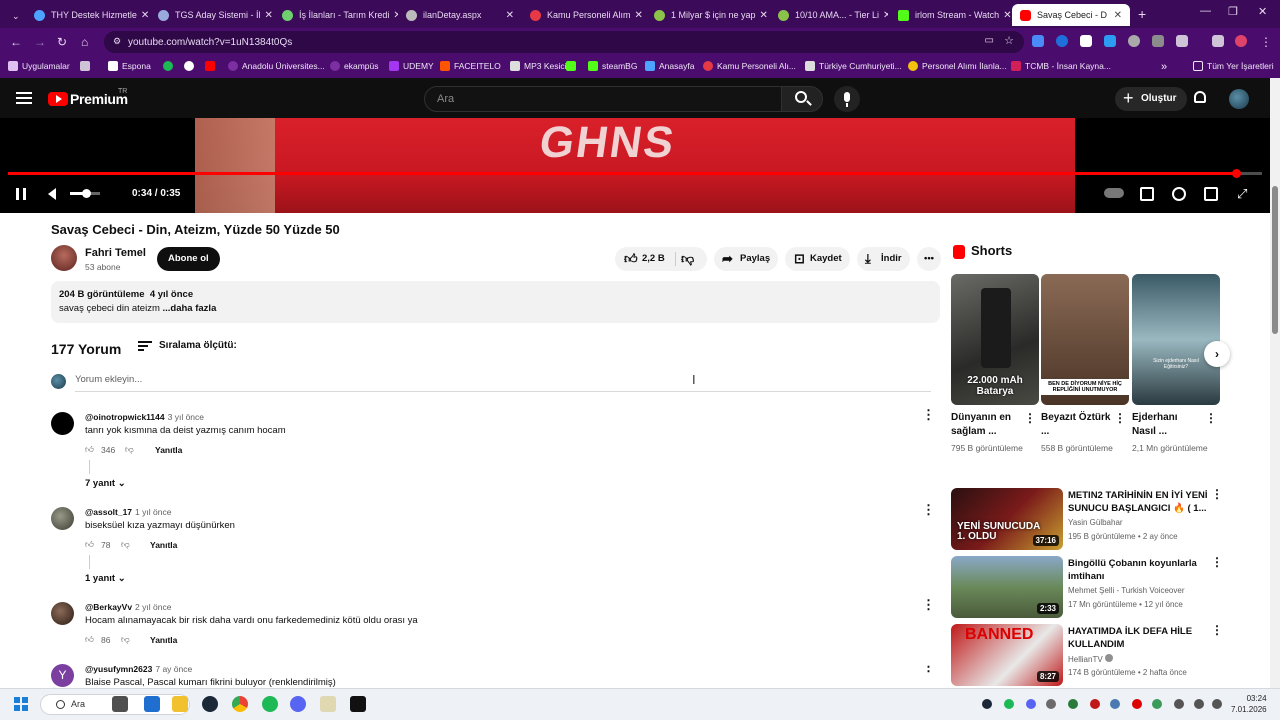 This screenshot has width=1280, height=720. I want to click on restore-button: ❐, so click(1233, 11).